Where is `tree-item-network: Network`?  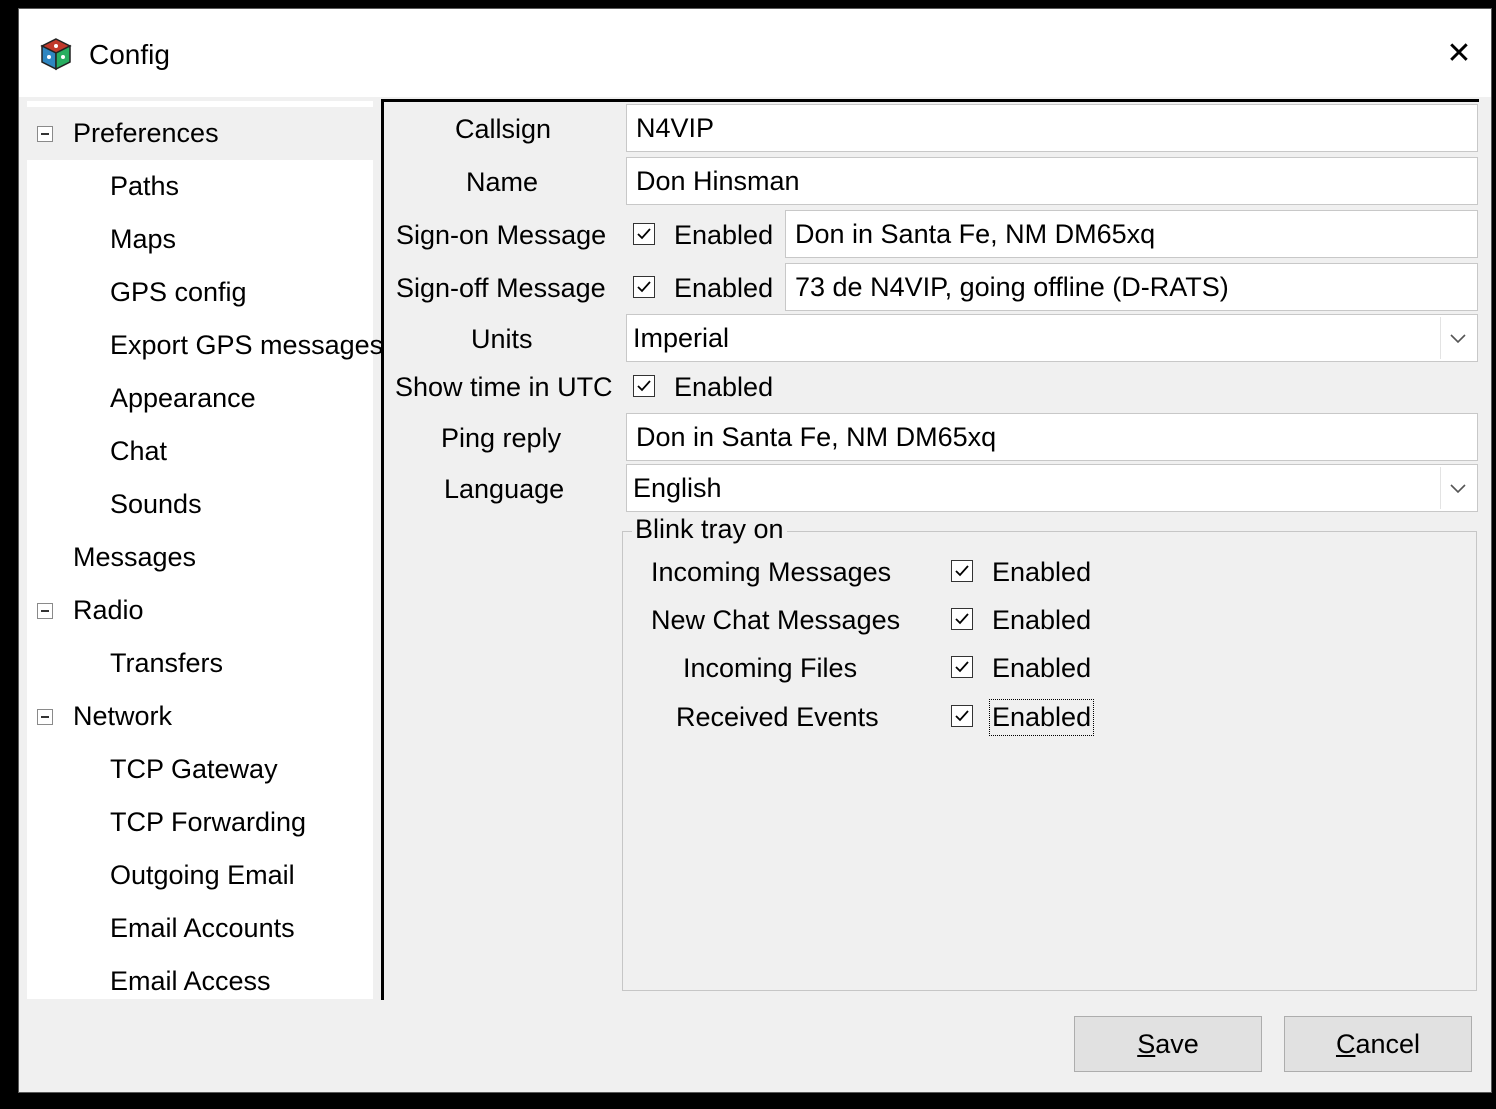 tree-item-network: Network is located at coordinates (200, 716).